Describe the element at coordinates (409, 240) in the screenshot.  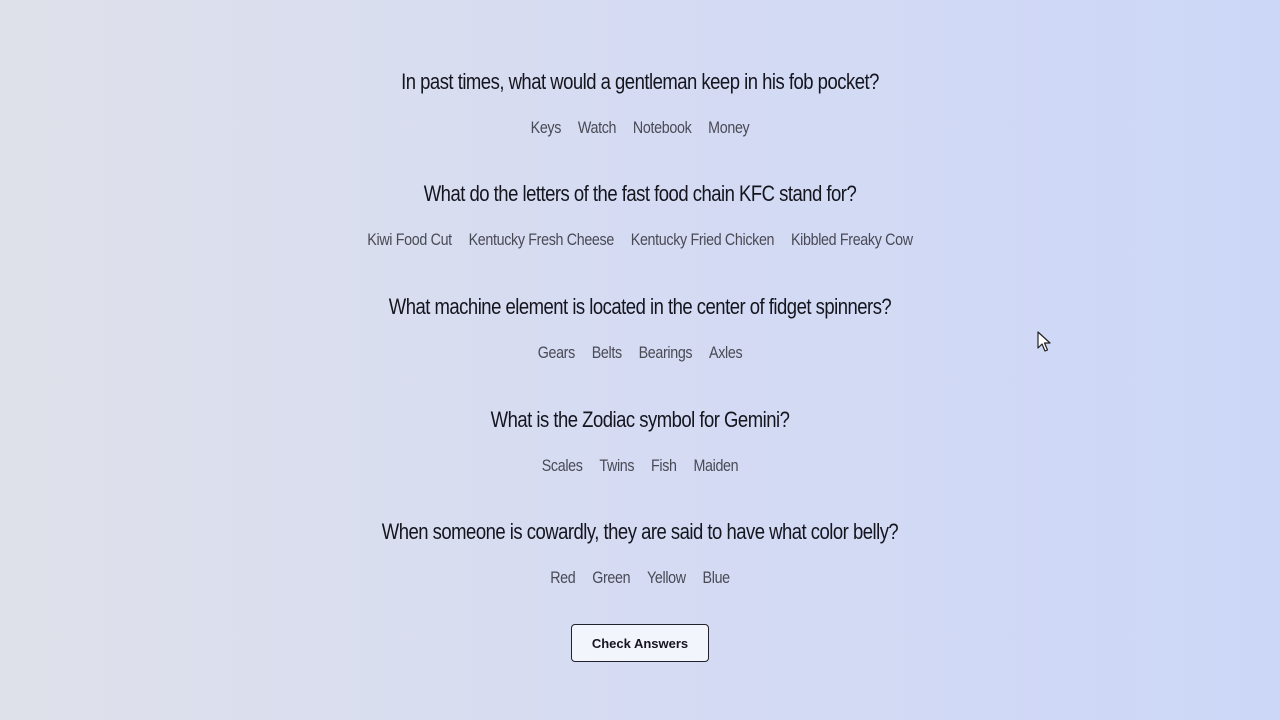
I see `answer-option: Kiwi Food Cut` at that location.